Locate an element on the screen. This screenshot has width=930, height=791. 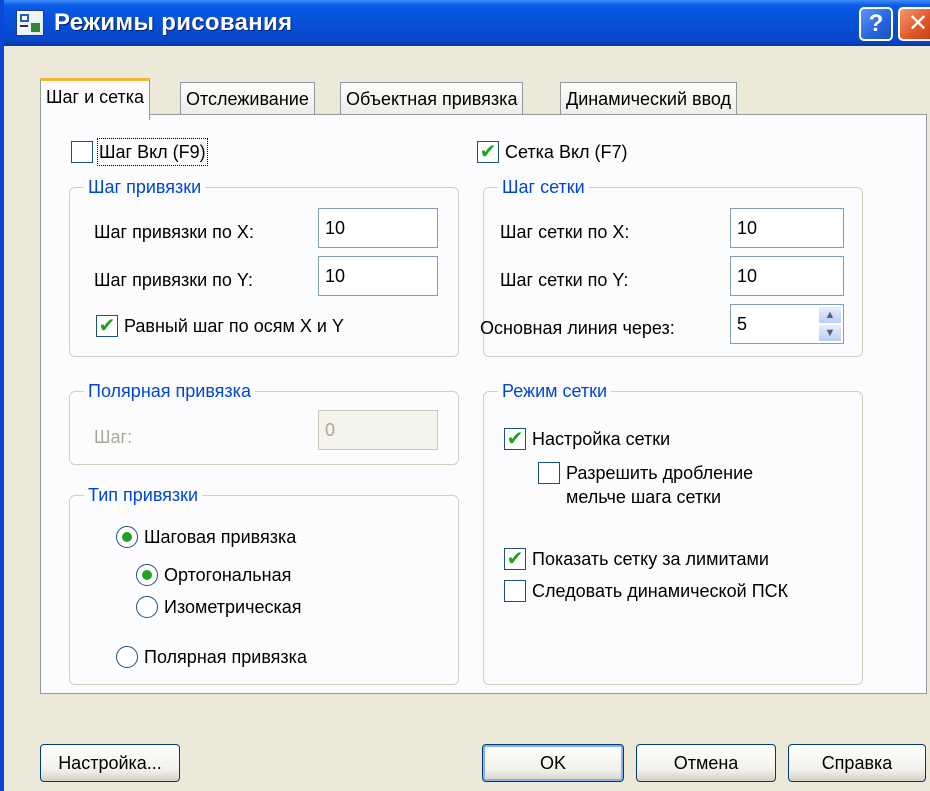
allow-subdivision-label-line1: Разрешить дробление is located at coordinates (659, 473).